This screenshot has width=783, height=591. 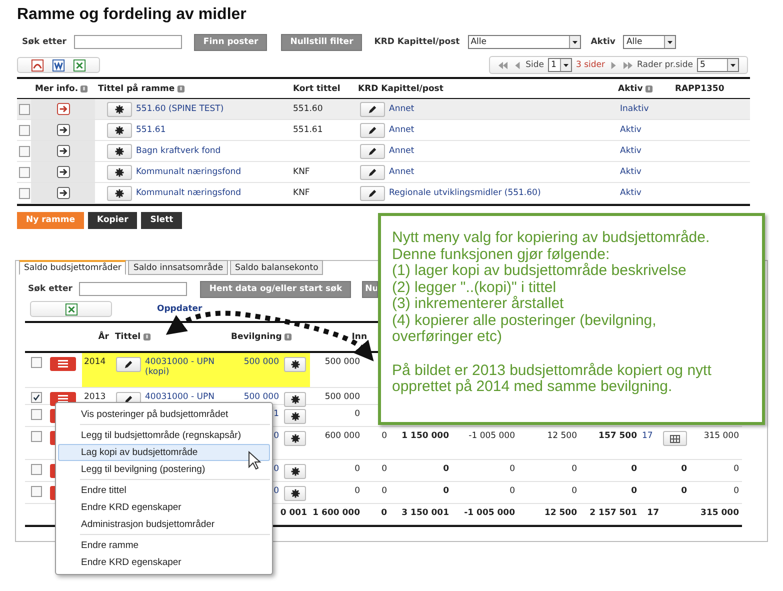 What do you see at coordinates (179, 309) in the screenshot?
I see `refresh-link: Oppdater` at bounding box center [179, 309].